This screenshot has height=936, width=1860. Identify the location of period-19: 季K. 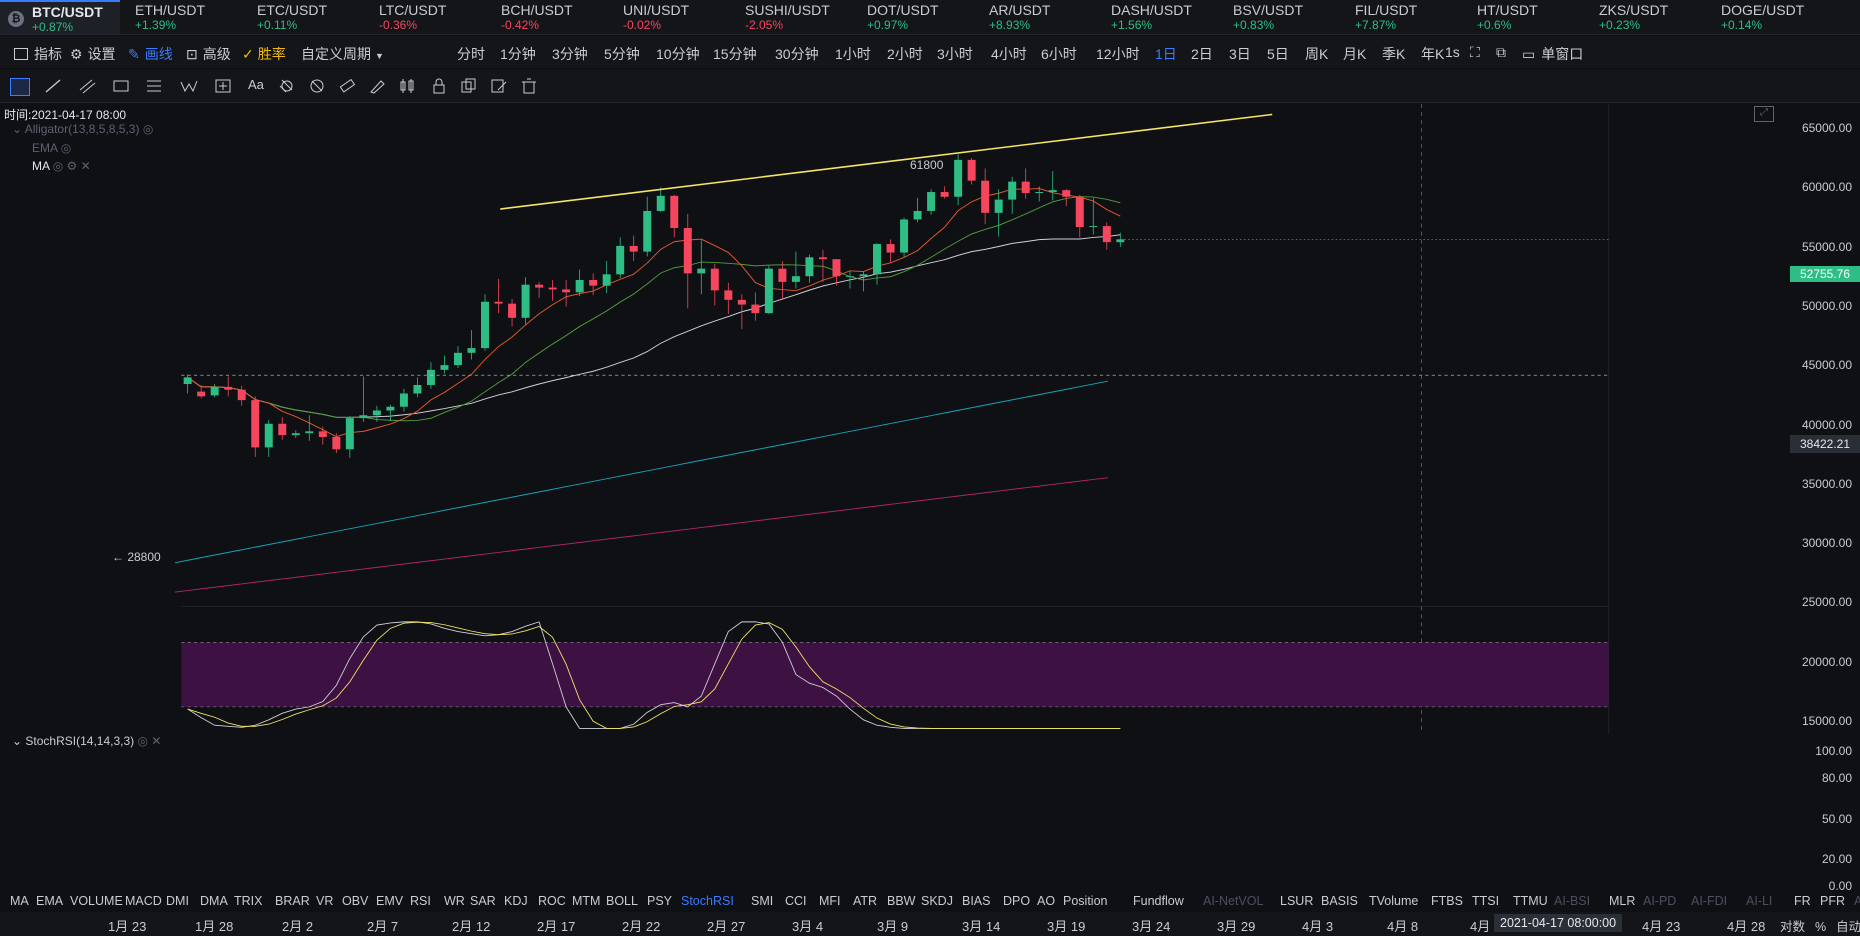
(1393, 54).